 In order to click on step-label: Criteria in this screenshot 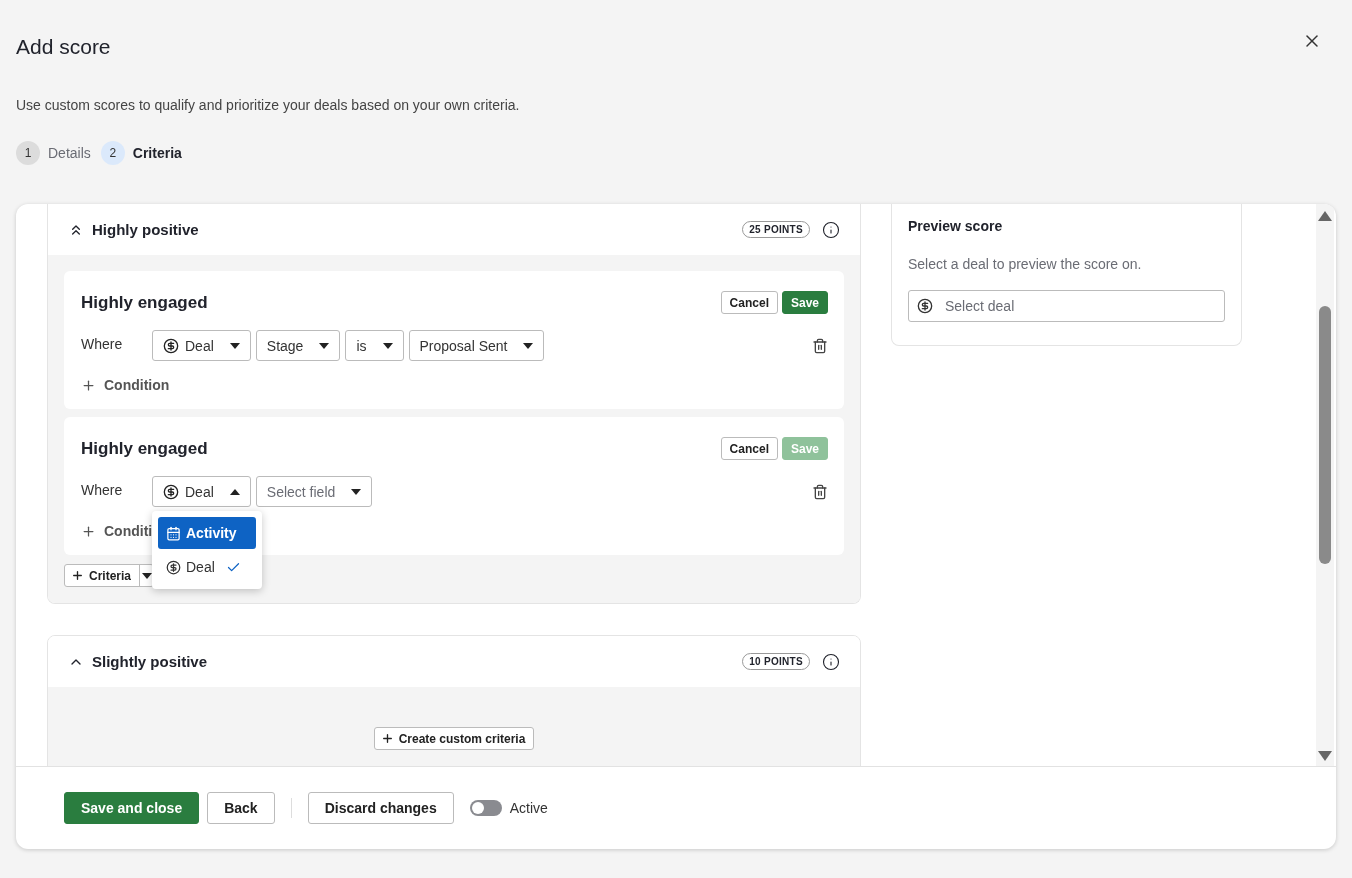, I will do `click(157, 153)`.